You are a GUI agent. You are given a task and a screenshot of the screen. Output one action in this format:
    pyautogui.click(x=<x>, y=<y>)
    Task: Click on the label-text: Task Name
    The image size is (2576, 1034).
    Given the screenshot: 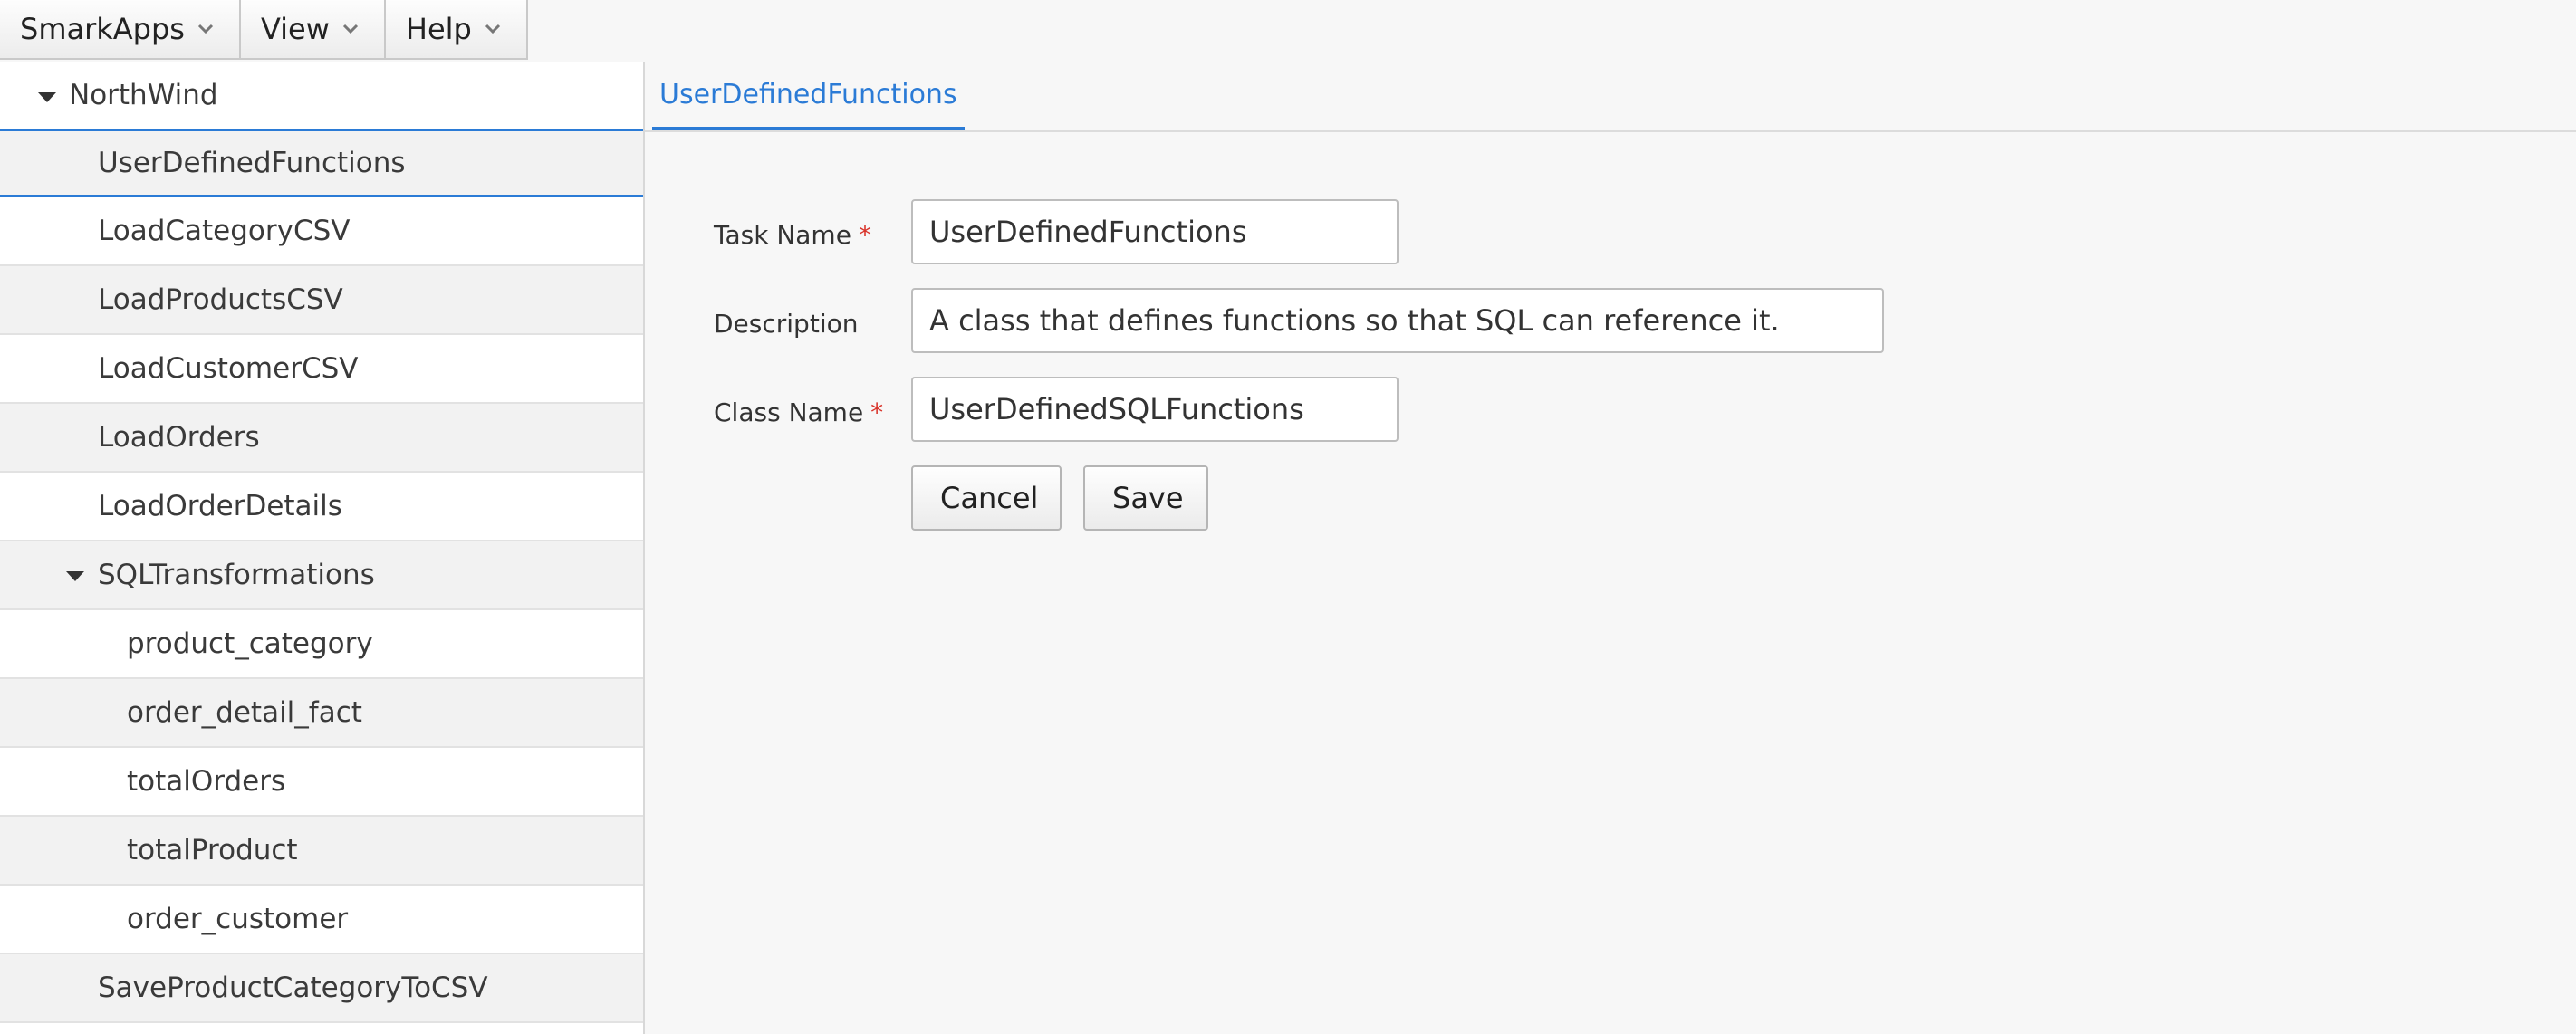 What is the action you would take?
    pyautogui.click(x=782, y=234)
    